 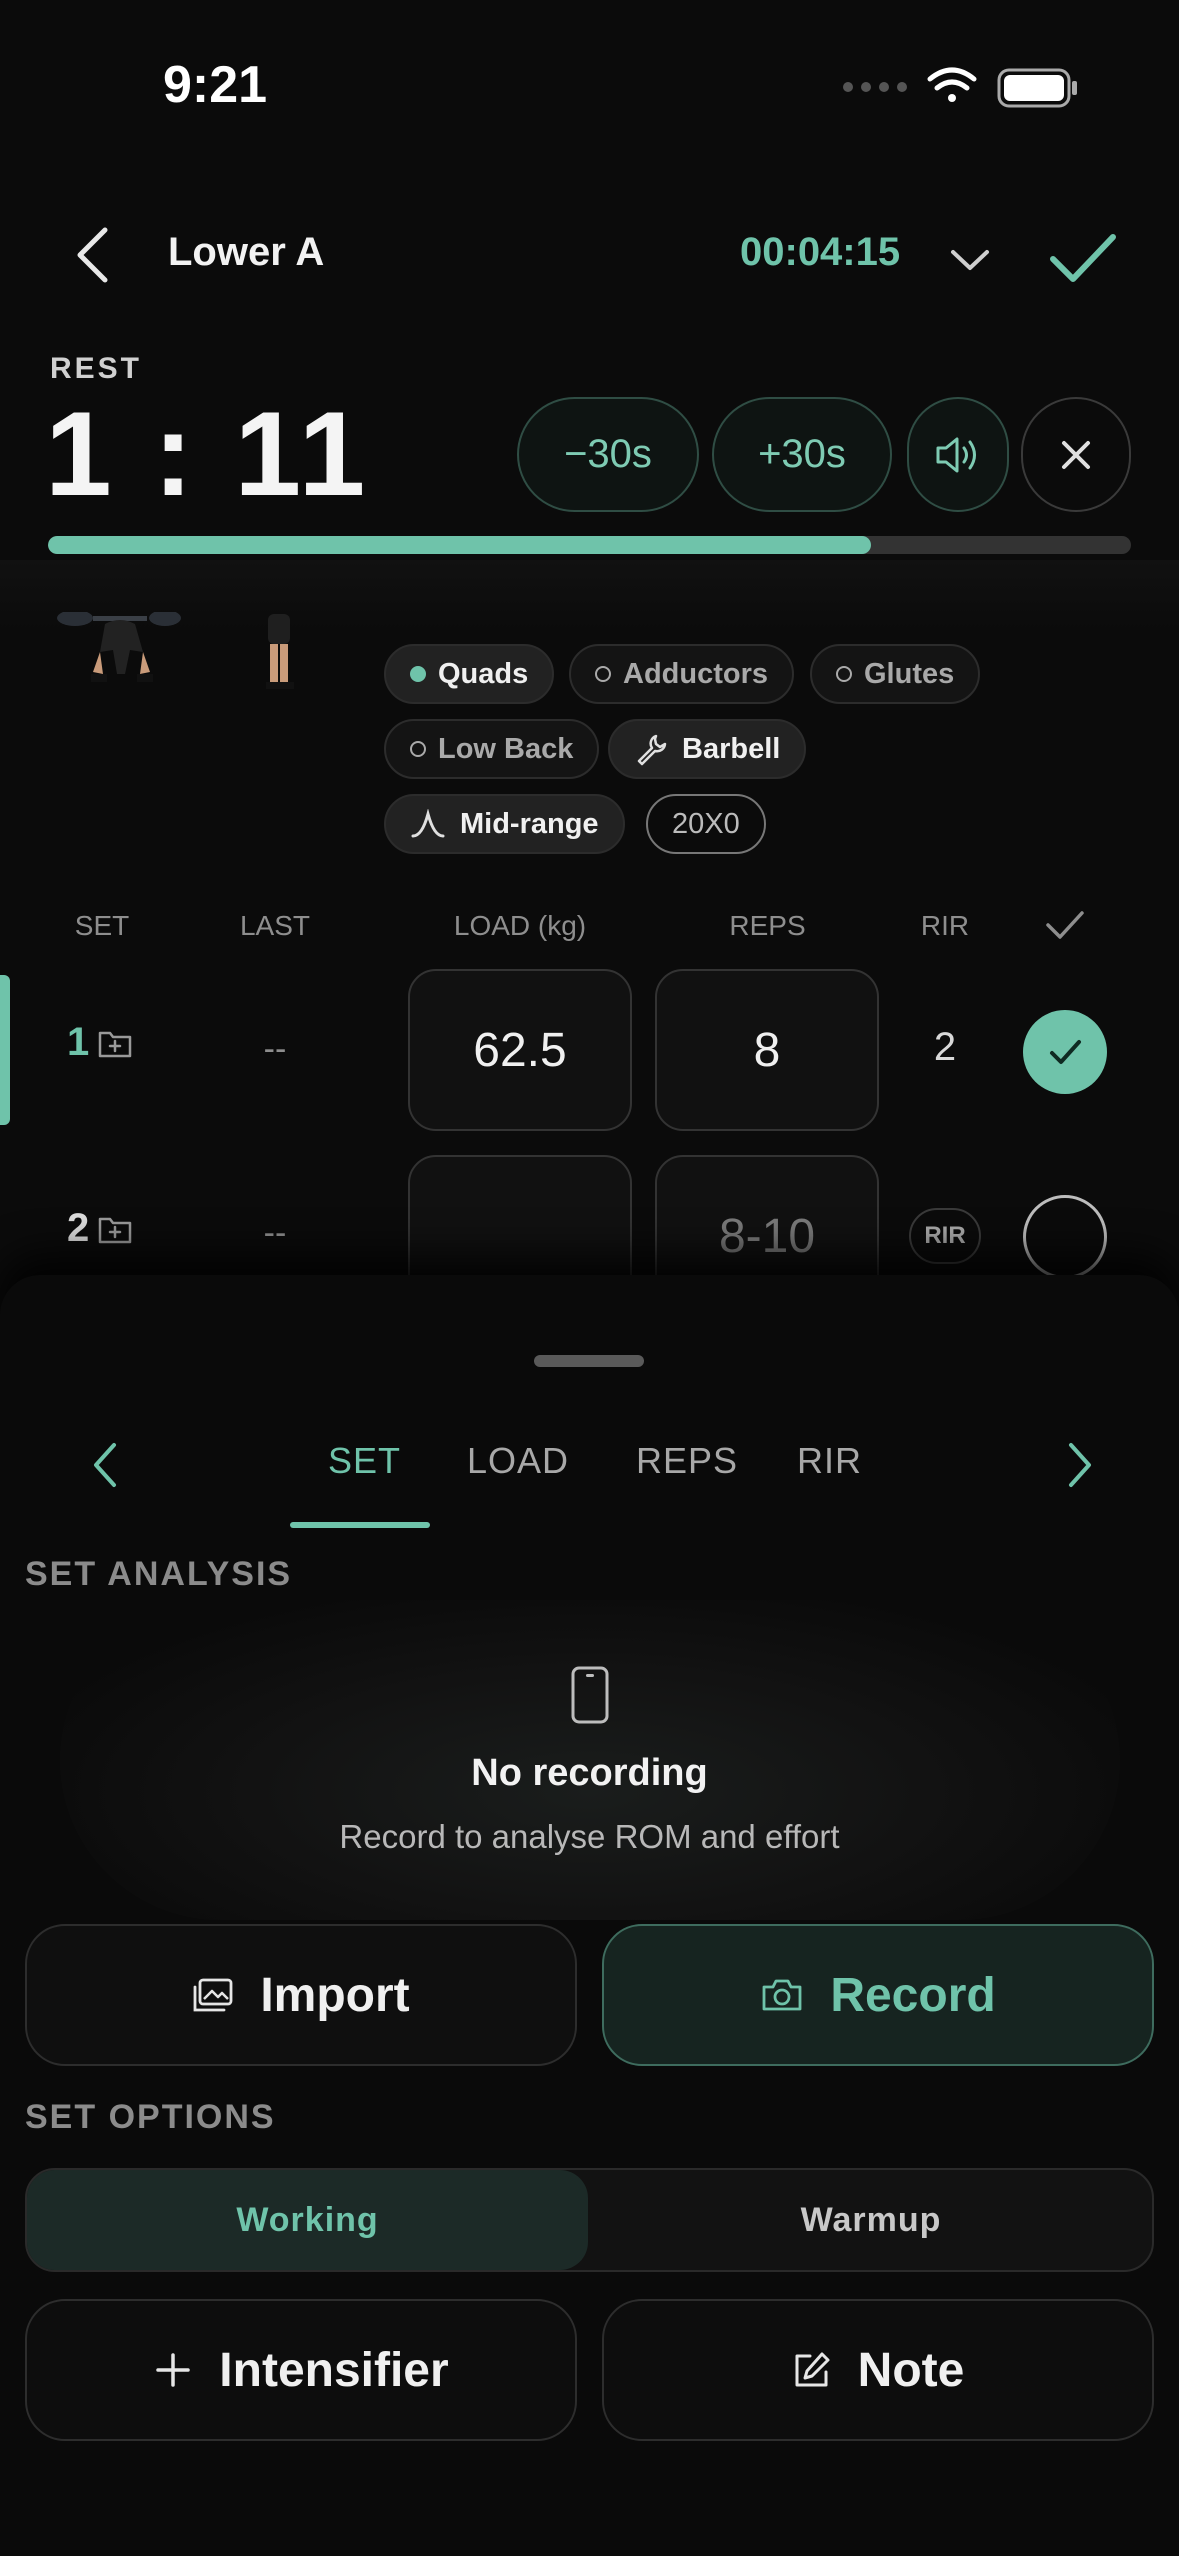 What do you see at coordinates (529, 823) in the screenshot?
I see `tag-label: Mid-range` at bounding box center [529, 823].